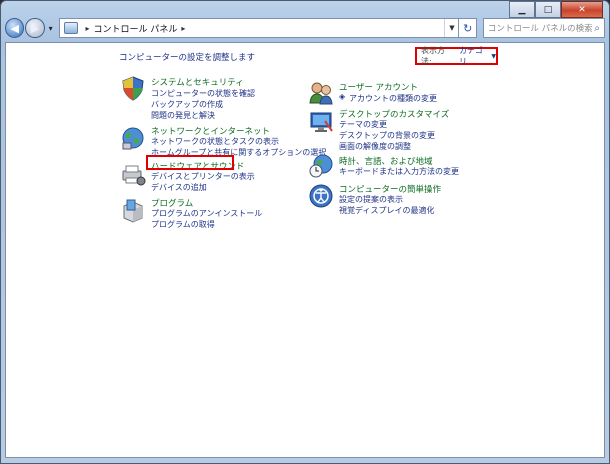 The width and height of the screenshot is (610, 464). Describe the element at coordinates (197, 82) in the screenshot. I see `category-title-system-security: システムとセキュリティ` at that location.